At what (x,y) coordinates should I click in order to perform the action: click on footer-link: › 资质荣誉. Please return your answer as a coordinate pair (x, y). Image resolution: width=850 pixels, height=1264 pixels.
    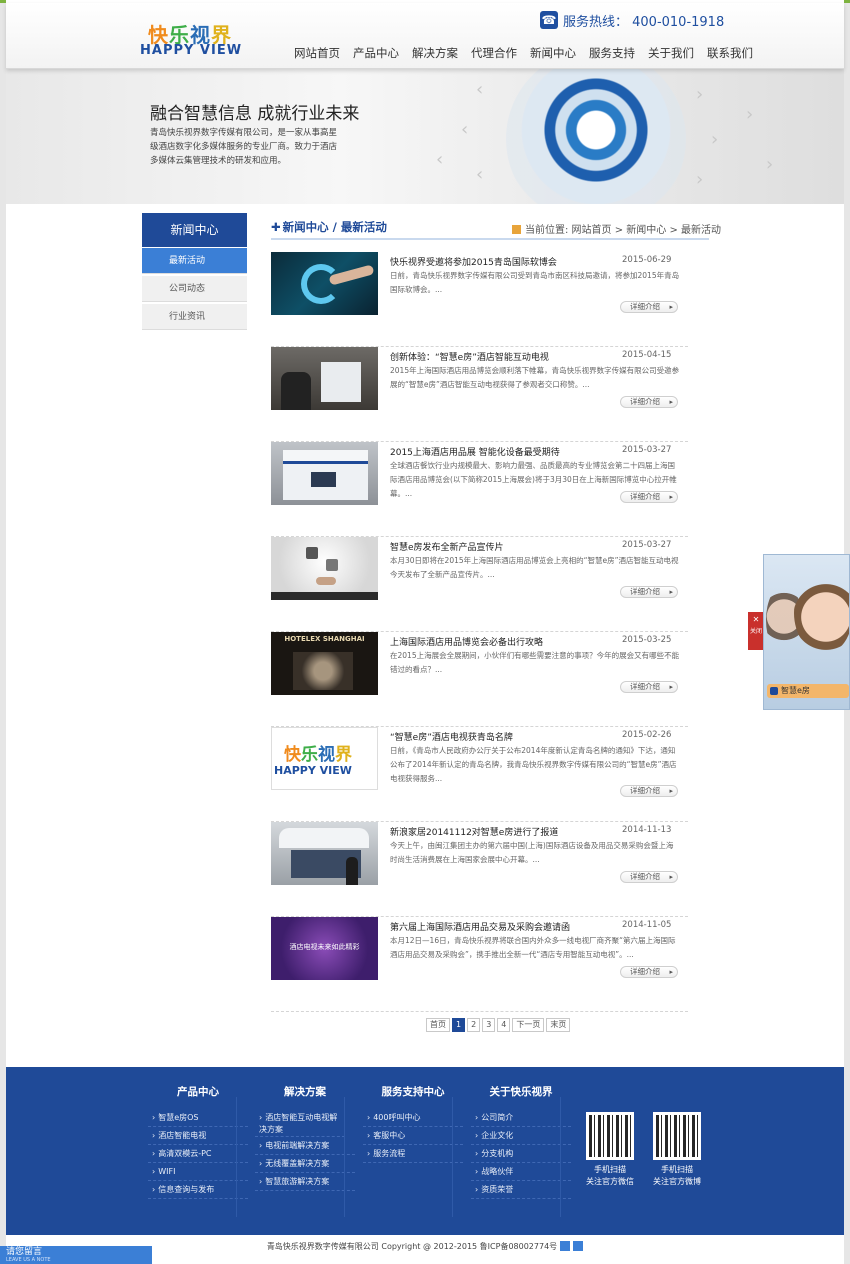
    Looking at the image, I should click on (521, 1190).